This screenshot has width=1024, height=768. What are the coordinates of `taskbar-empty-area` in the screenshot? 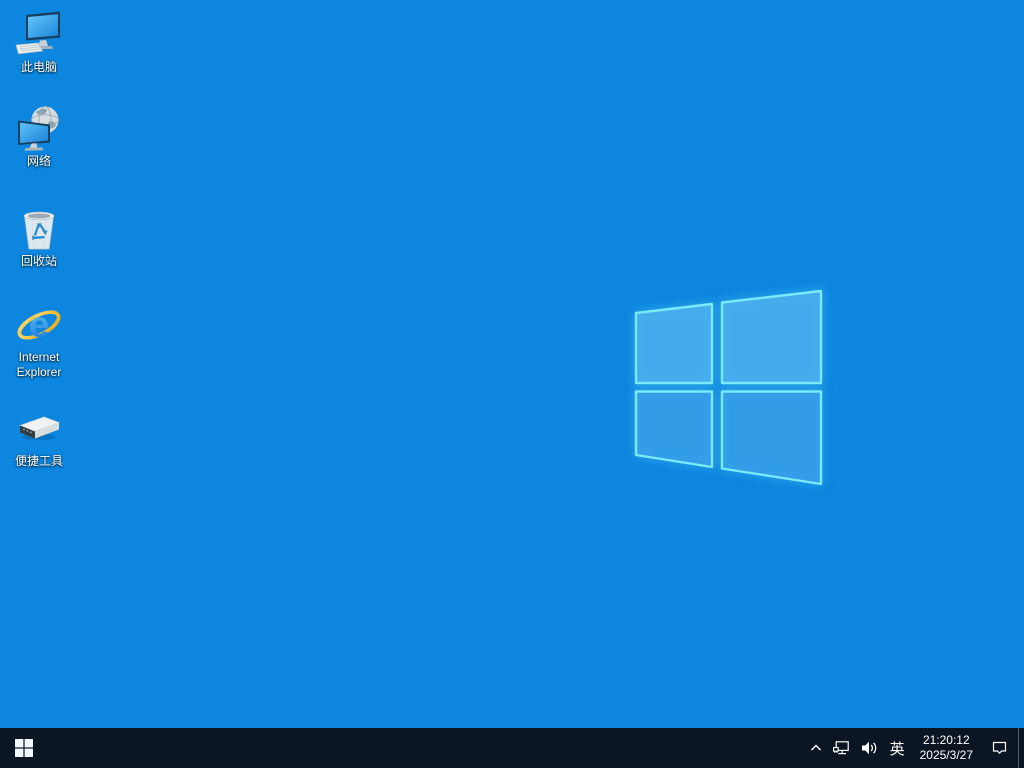 It's located at (426, 748).